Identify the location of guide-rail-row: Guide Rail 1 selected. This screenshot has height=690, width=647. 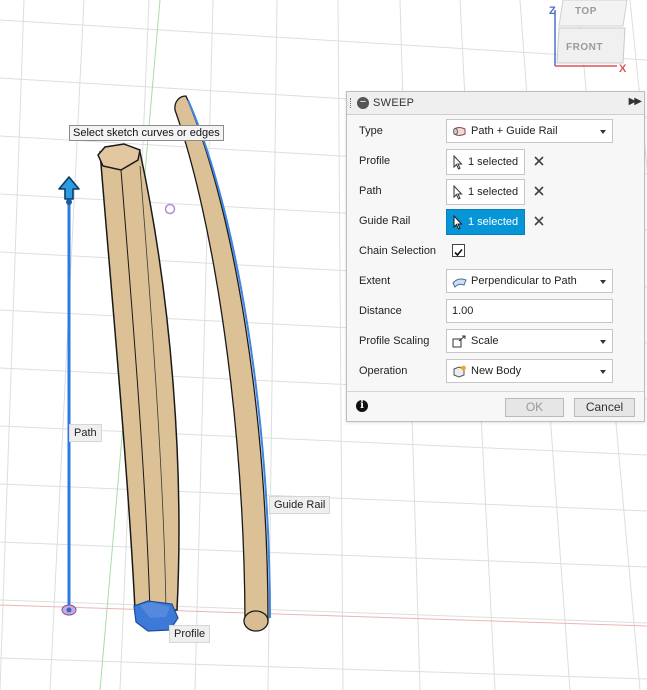
(496, 222).